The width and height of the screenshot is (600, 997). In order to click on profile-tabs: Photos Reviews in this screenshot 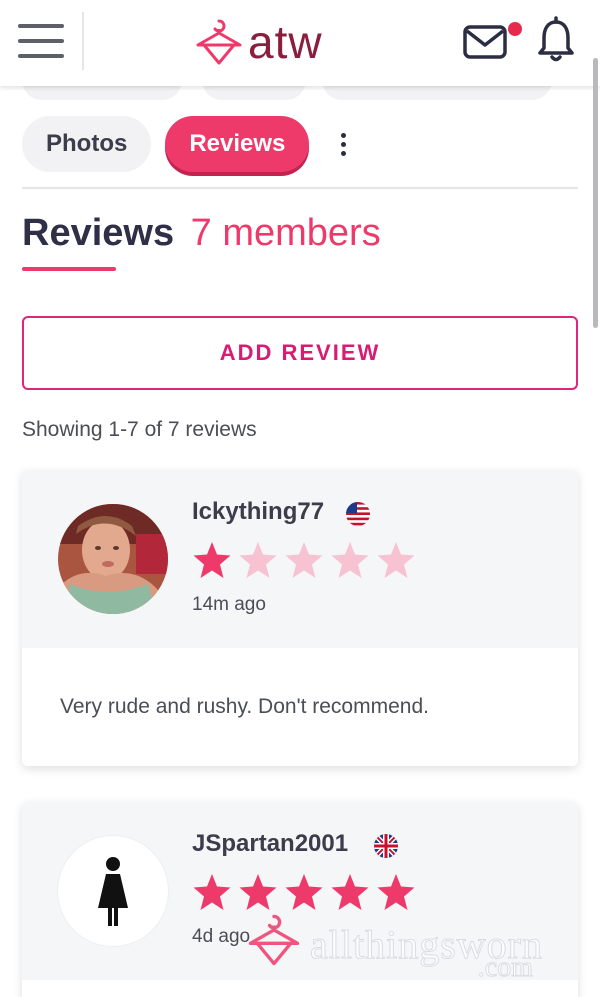, I will do `click(189, 144)`.